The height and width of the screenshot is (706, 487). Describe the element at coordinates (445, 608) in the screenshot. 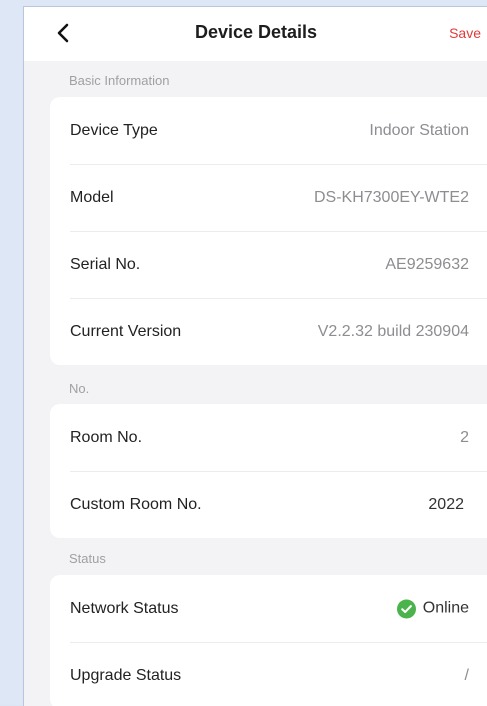

I see `status-badge: Online` at that location.